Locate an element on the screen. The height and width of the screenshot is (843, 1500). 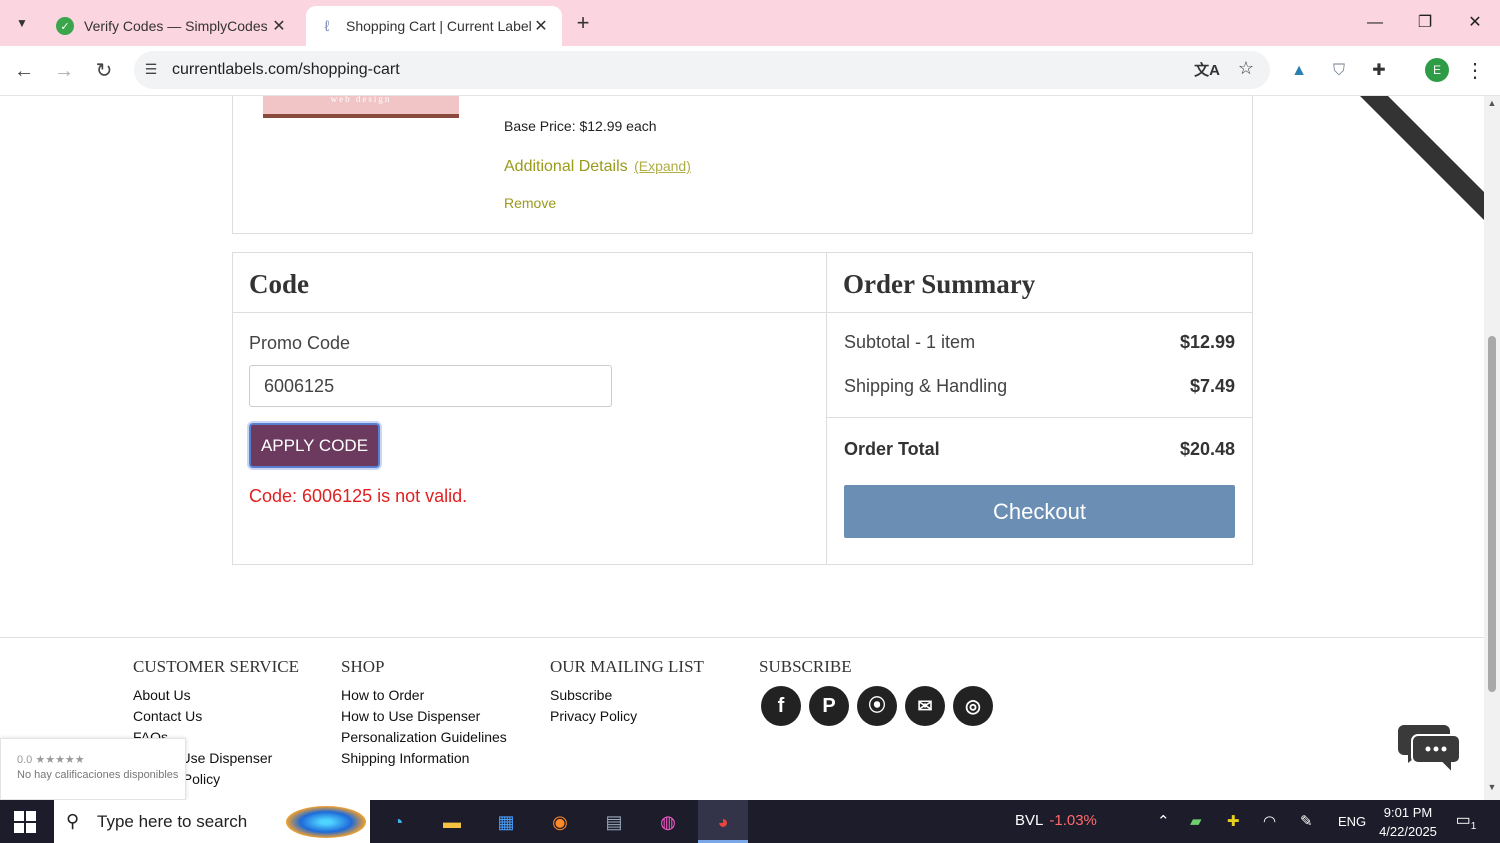
remove-link: Remove is located at coordinates (530, 203).